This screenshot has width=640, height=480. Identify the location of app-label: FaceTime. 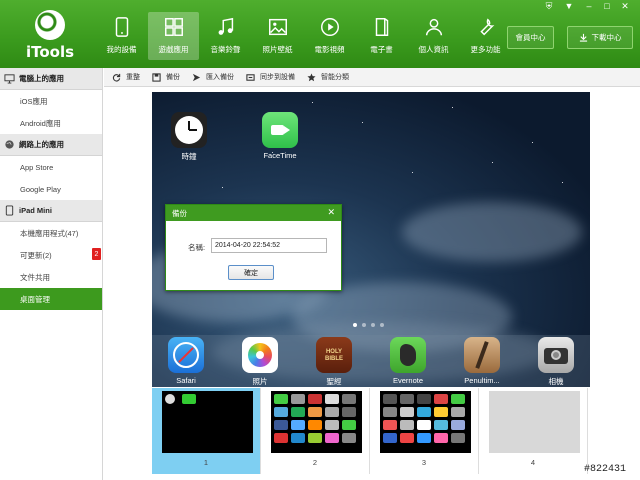
(280, 155).